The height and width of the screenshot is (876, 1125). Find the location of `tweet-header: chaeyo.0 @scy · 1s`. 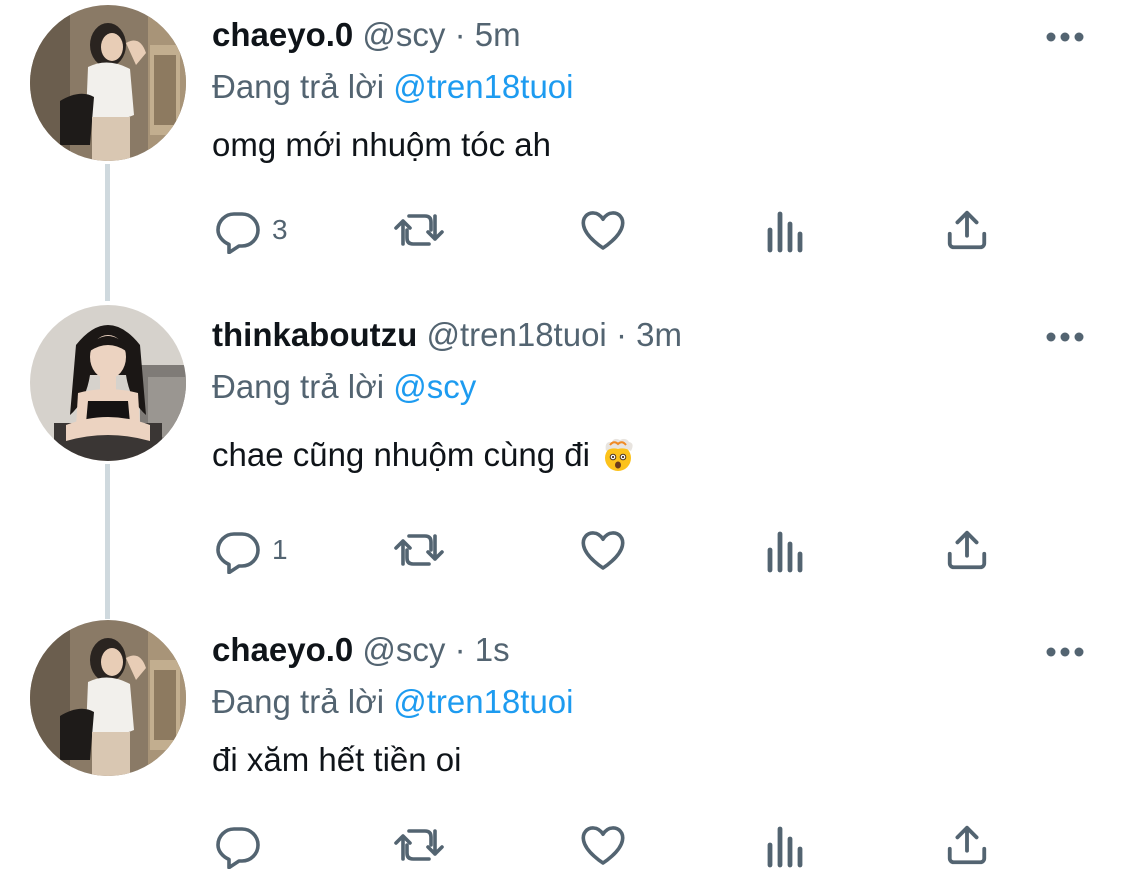

tweet-header: chaeyo.0 @scy · 1s is located at coordinates (361, 650).